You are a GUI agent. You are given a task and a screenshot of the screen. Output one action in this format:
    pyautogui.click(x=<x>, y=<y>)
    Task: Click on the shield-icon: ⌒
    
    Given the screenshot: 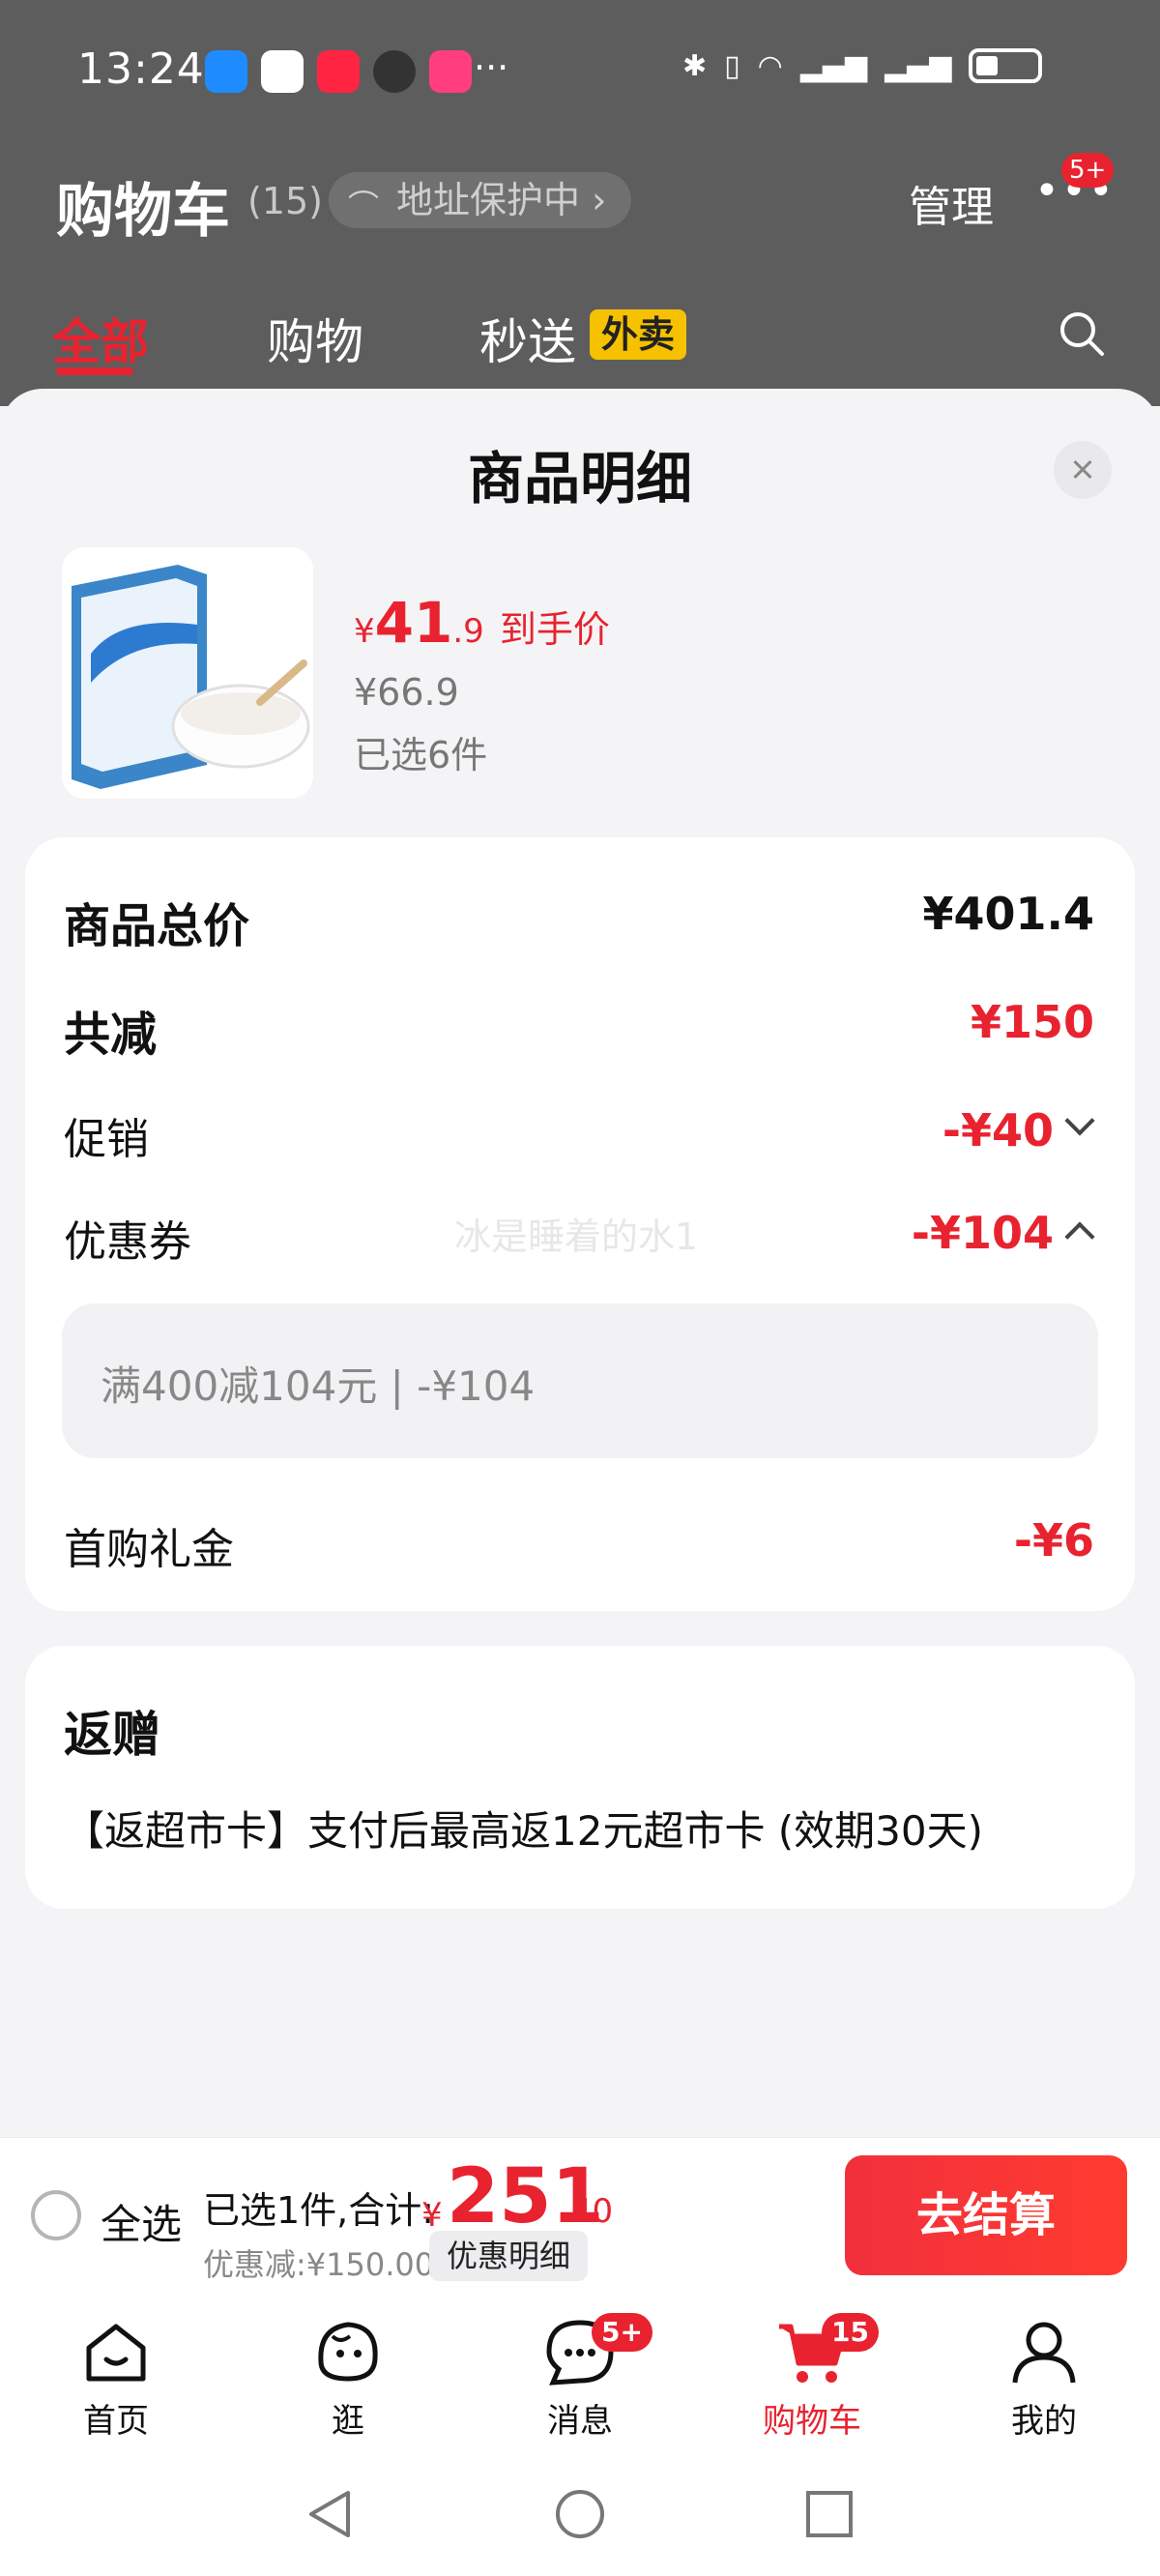 What is the action you would take?
    pyautogui.click(x=364, y=206)
    